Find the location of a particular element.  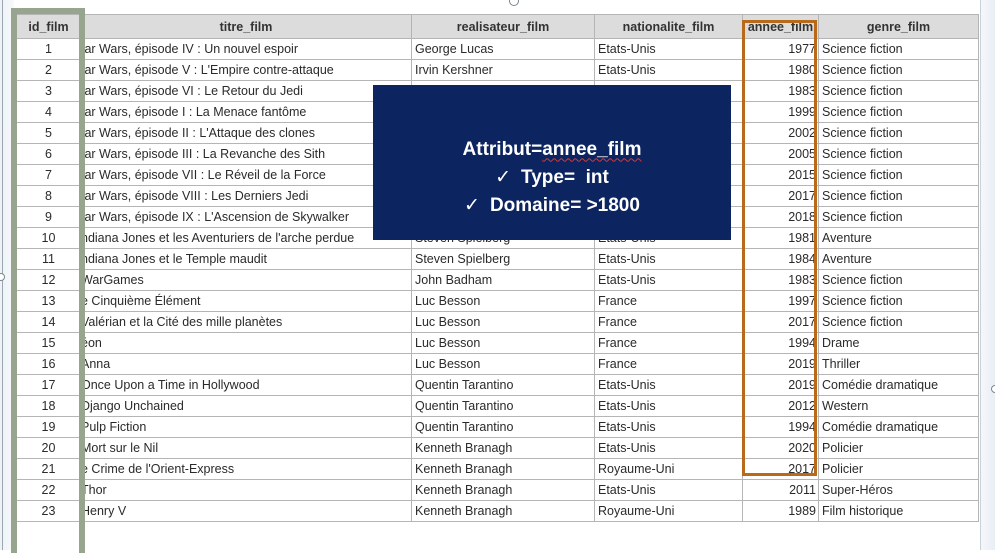

cell-id-film: 16 is located at coordinates (48, 364).